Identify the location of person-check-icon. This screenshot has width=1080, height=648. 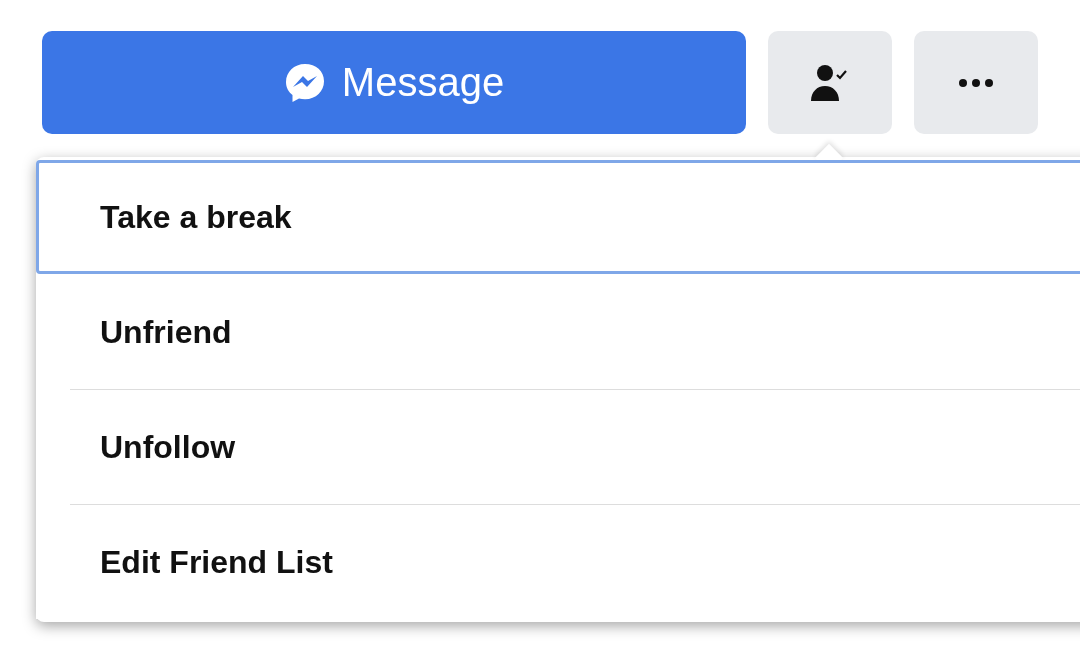
(830, 82).